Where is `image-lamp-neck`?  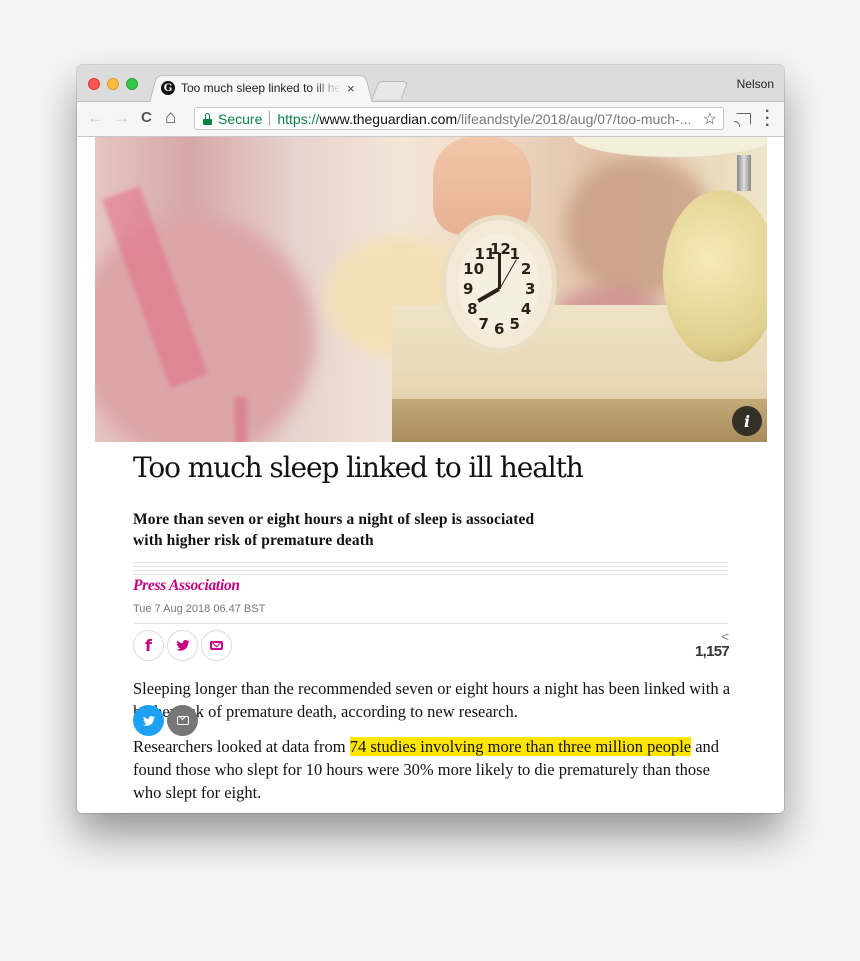 image-lamp-neck is located at coordinates (744, 173).